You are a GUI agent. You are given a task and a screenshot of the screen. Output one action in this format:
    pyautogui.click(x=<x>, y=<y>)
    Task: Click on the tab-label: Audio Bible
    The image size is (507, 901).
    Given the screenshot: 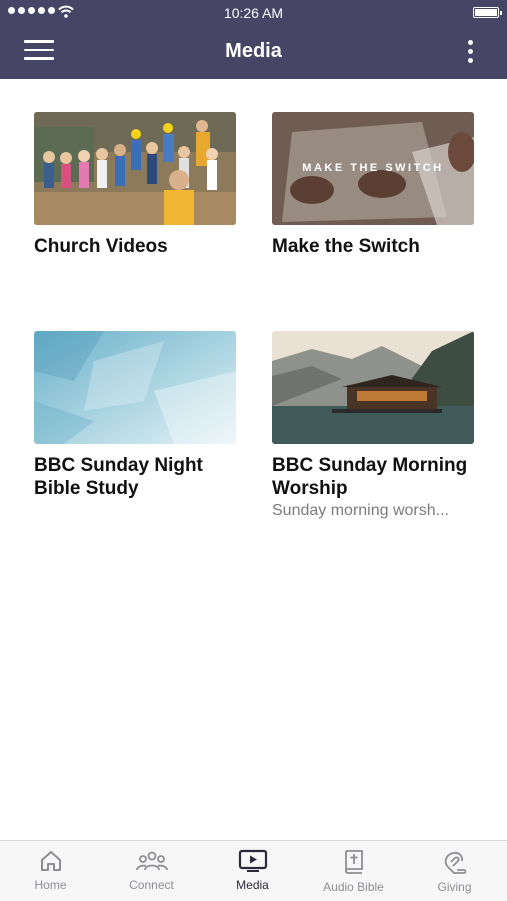 What is the action you would take?
    pyautogui.click(x=353, y=887)
    